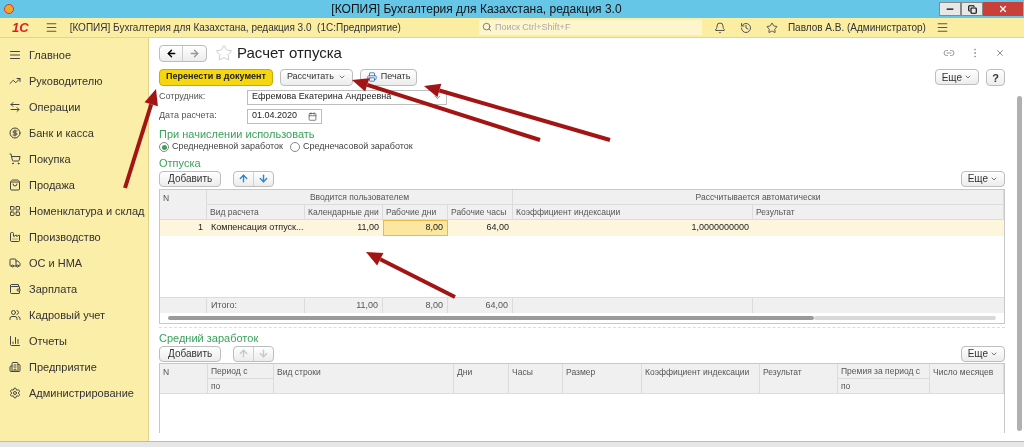 This screenshot has height=447, width=1024. I want to click on field-label: Дата расчета:, so click(188, 116).